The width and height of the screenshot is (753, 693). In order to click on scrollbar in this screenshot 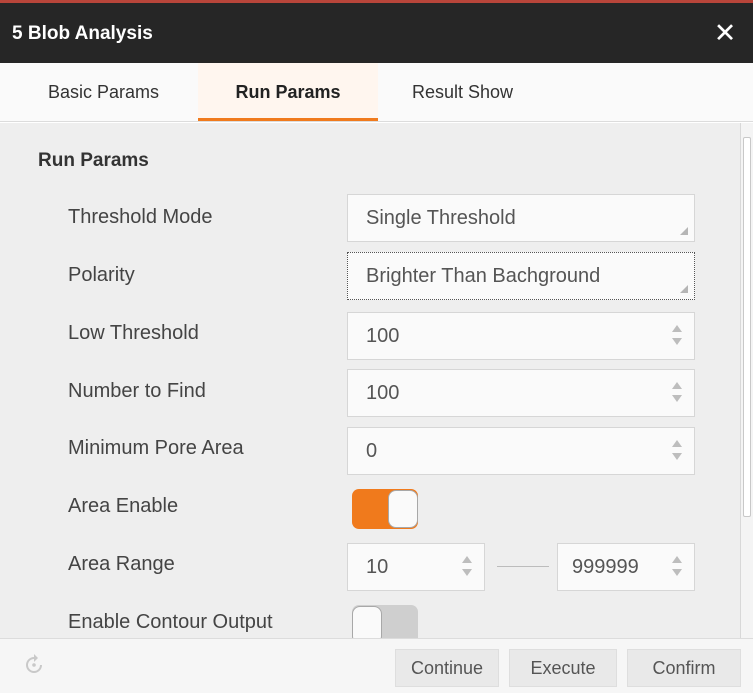, I will do `click(746, 380)`.